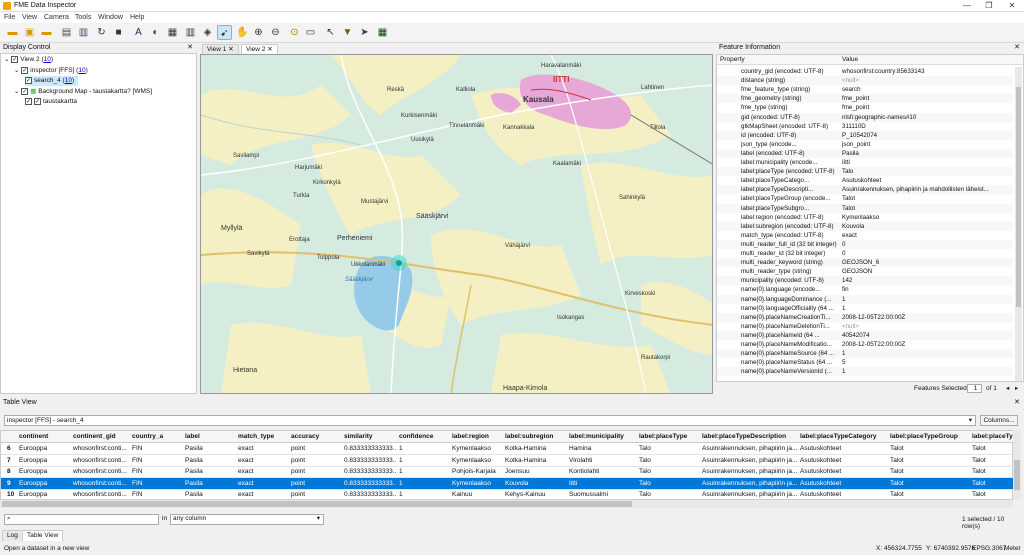  I want to click on tree-item-view2: ⌄ ✓ View 2 (10), so click(28, 60).